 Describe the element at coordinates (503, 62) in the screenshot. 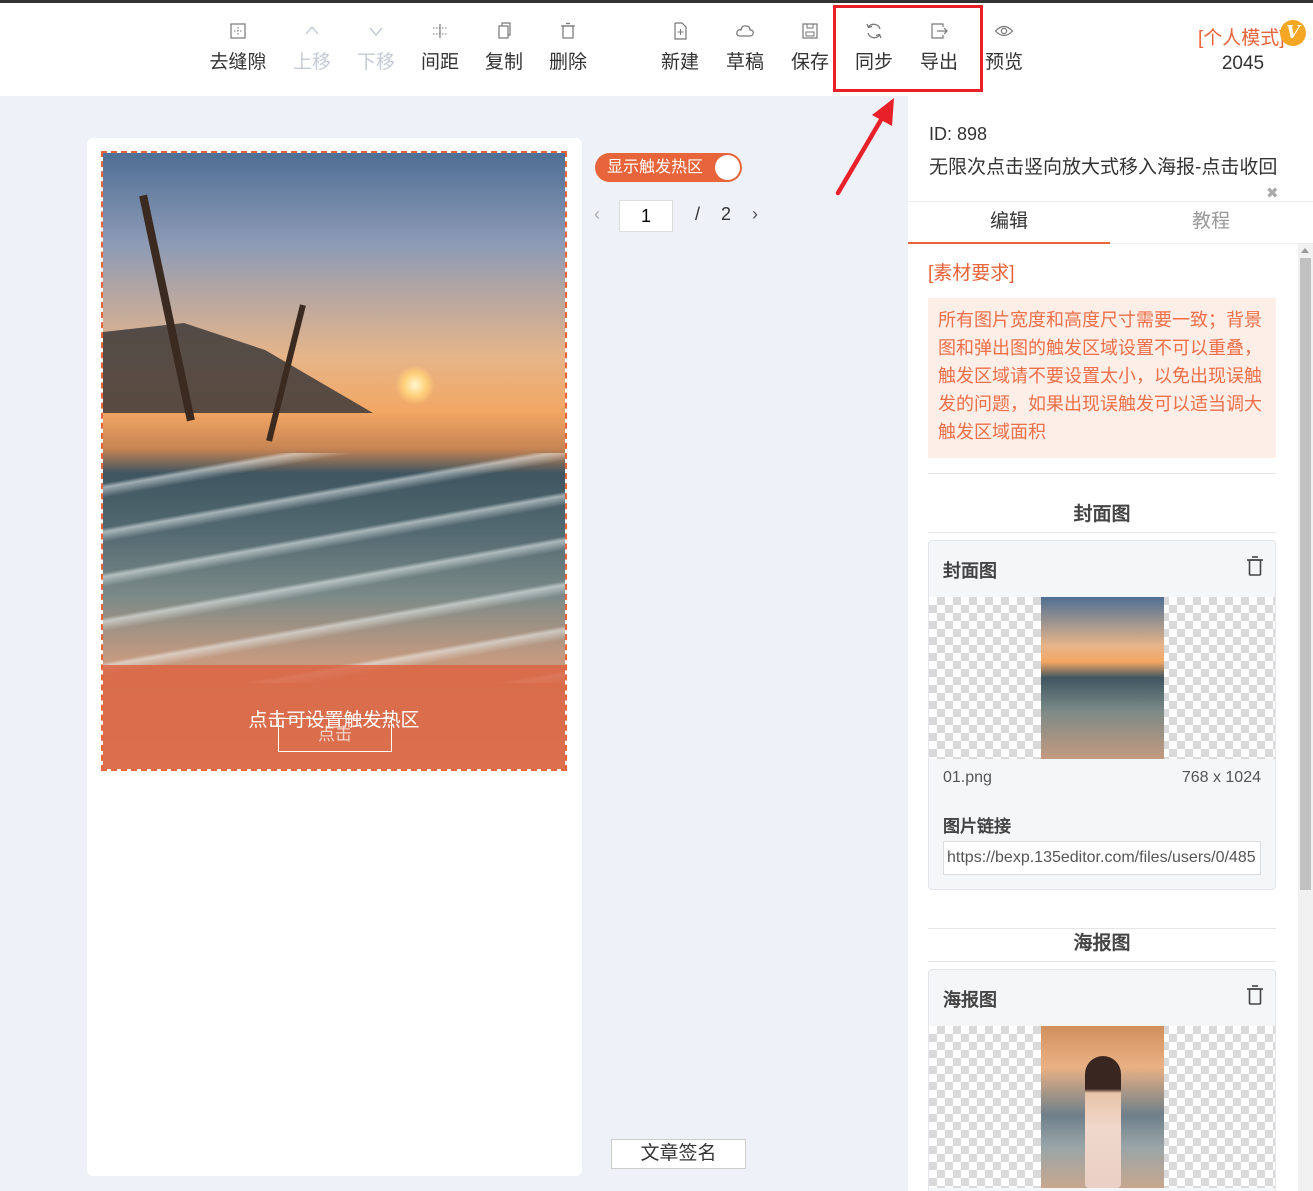

I see `copy-label: 复制` at that location.